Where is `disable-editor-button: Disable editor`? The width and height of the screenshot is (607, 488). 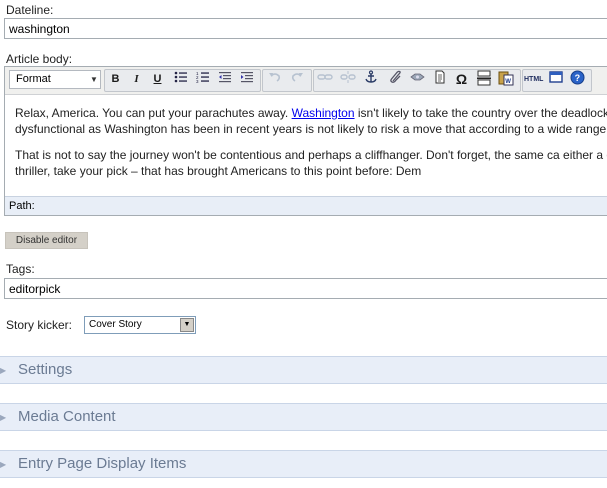 disable-editor-button: Disable editor is located at coordinates (46, 240).